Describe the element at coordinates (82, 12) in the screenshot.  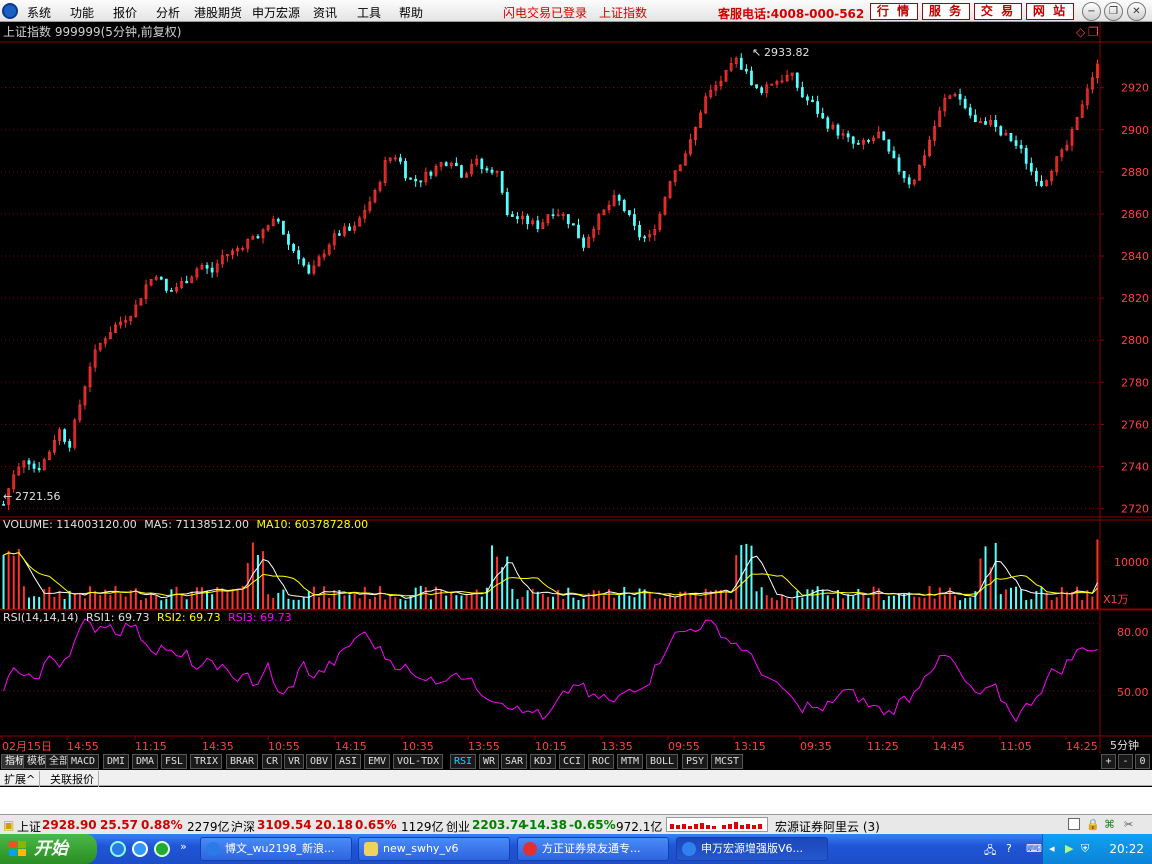
I see `menu-function: 功能` at that location.